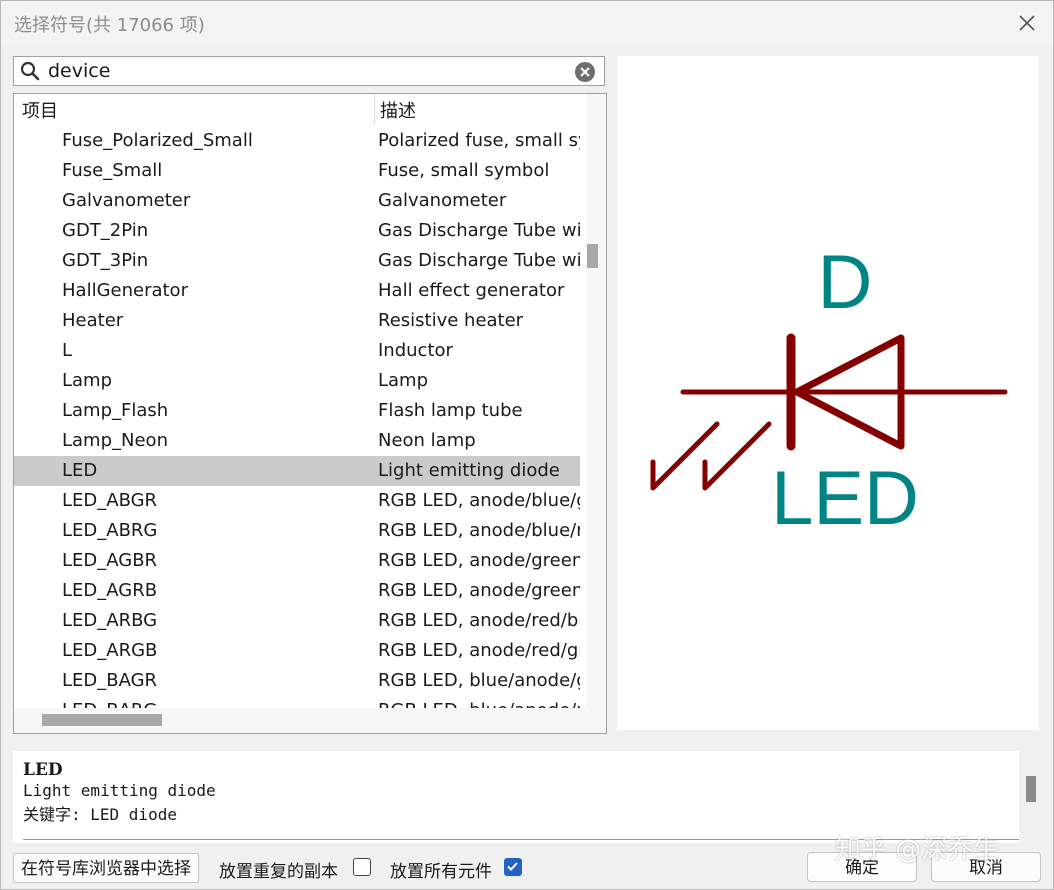 This screenshot has width=1054, height=890. What do you see at coordinates (441, 869) in the screenshot?
I see `place-all-units-label: 放置所有元件` at bounding box center [441, 869].